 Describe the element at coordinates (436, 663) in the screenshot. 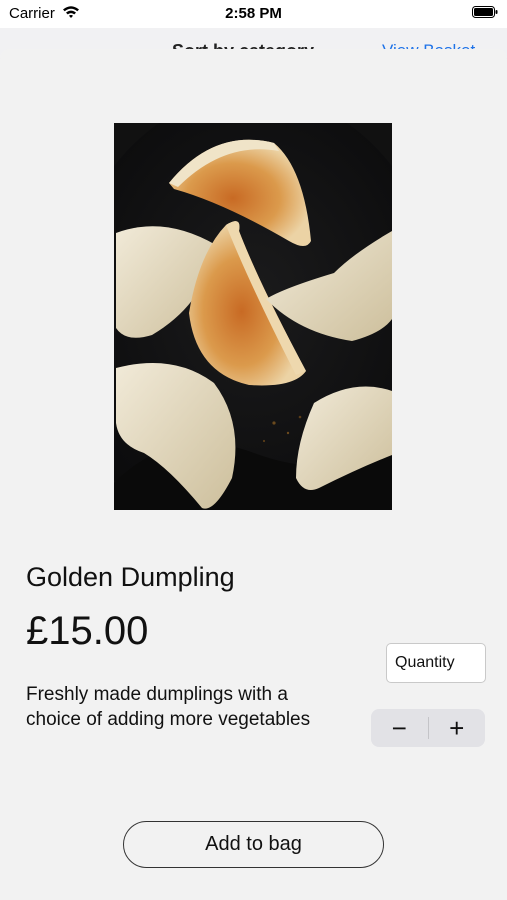

I see `quantity-field: Quantity` at that location.